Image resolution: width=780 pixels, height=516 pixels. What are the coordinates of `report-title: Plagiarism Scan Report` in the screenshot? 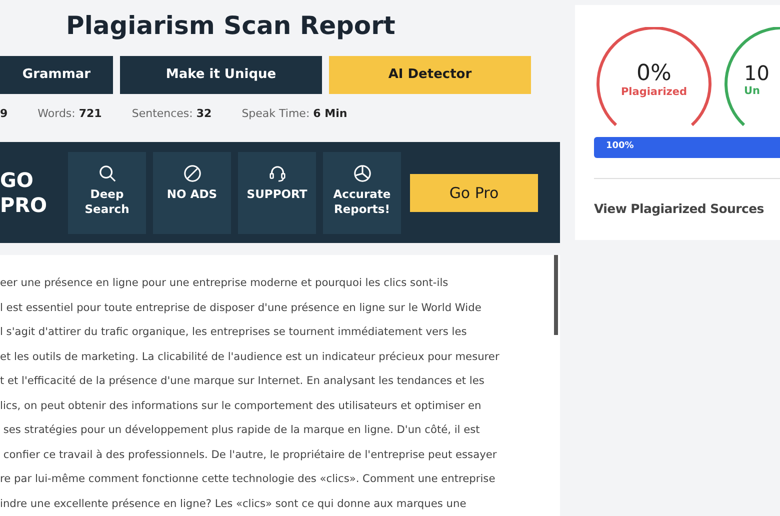 It's located at (231, 25).